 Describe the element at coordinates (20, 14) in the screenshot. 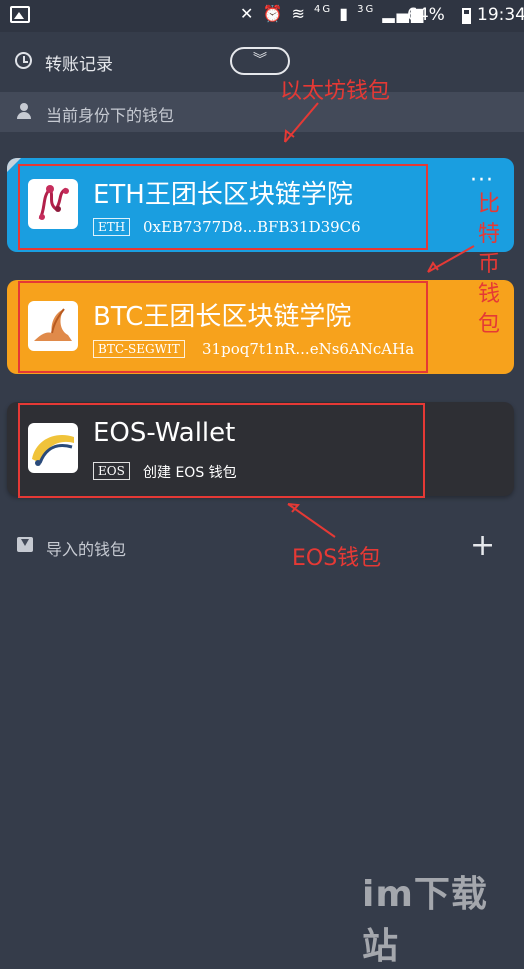

I see `image-icon` at that location.